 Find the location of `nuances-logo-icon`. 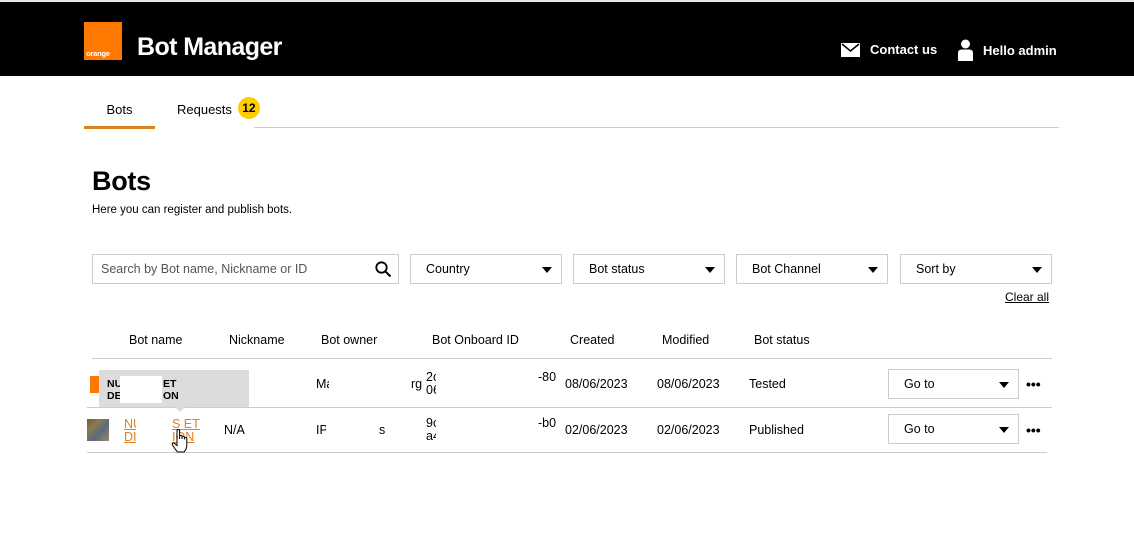

nuances-logo-icon is located at coordinates (98, 430).